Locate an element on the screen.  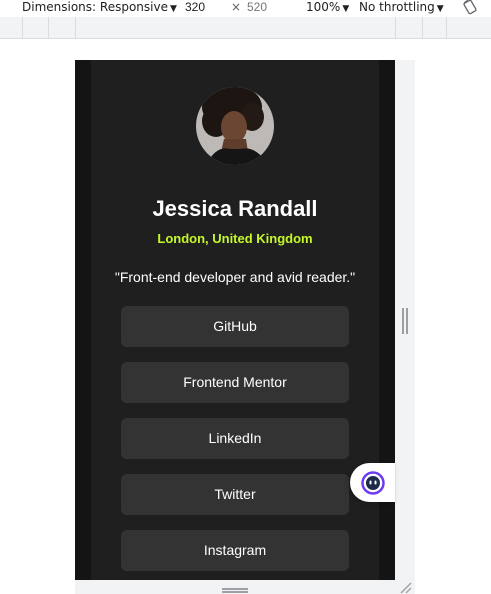
link-instagram: Instagram is located at coordinates (235, 550).